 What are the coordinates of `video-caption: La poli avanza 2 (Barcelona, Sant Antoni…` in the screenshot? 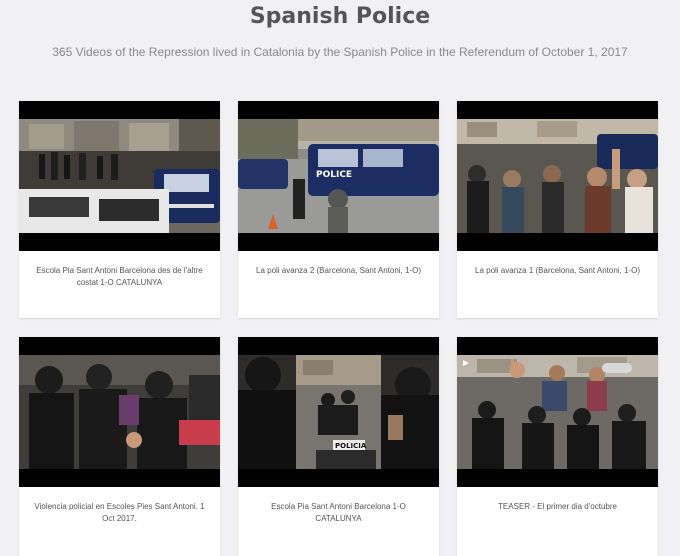 It's located at (338, 271).